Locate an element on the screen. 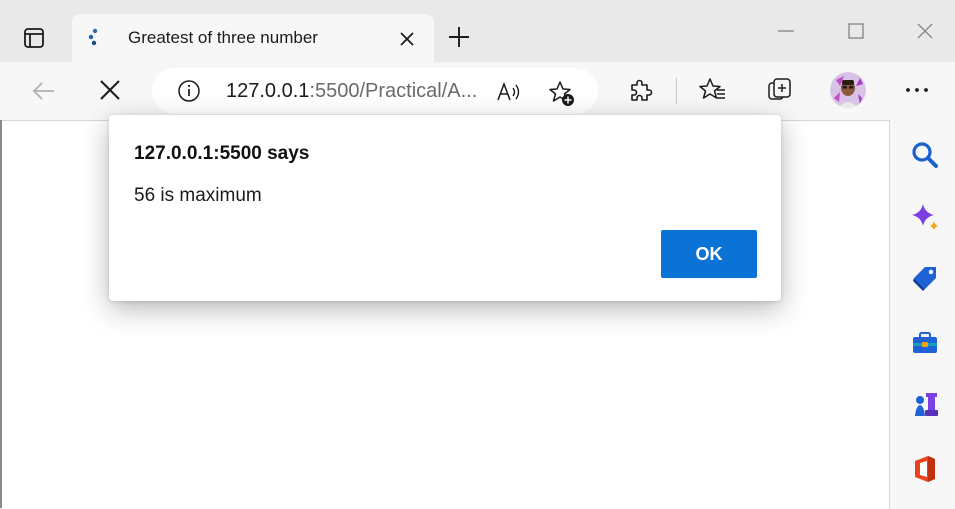  tools-briefcase-icon is located at coordinates (925, 343).